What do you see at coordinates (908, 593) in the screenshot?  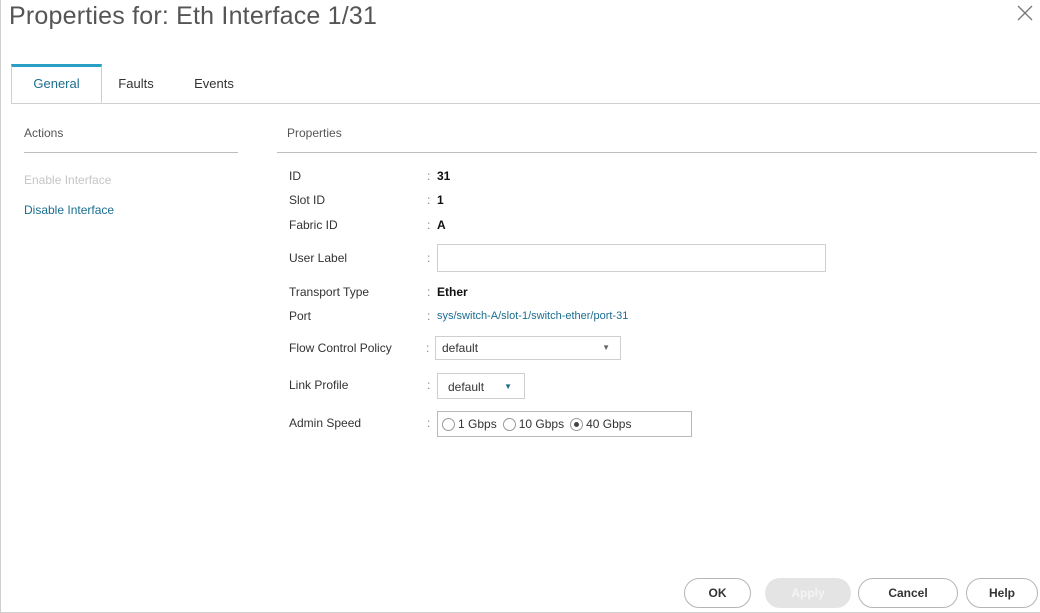 I see `cancel-button: Cancel` at bounding box center [908, 593].